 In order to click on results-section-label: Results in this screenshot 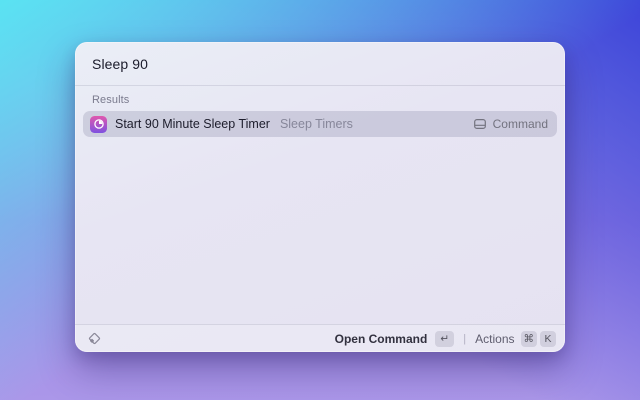, I will do `click(111, 100)`.